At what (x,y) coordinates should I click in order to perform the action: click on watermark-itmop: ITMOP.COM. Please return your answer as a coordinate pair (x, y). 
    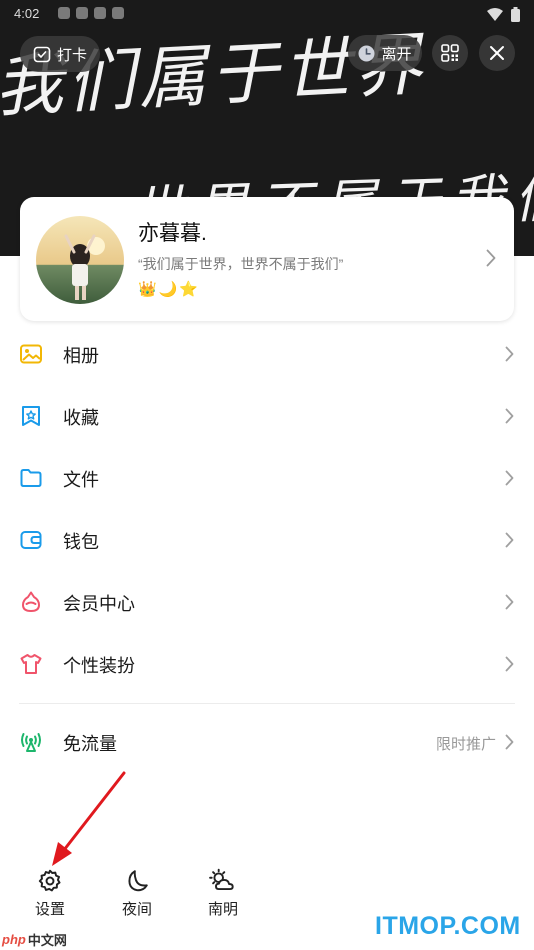
    Looking at the image, I should click on (448, 926).